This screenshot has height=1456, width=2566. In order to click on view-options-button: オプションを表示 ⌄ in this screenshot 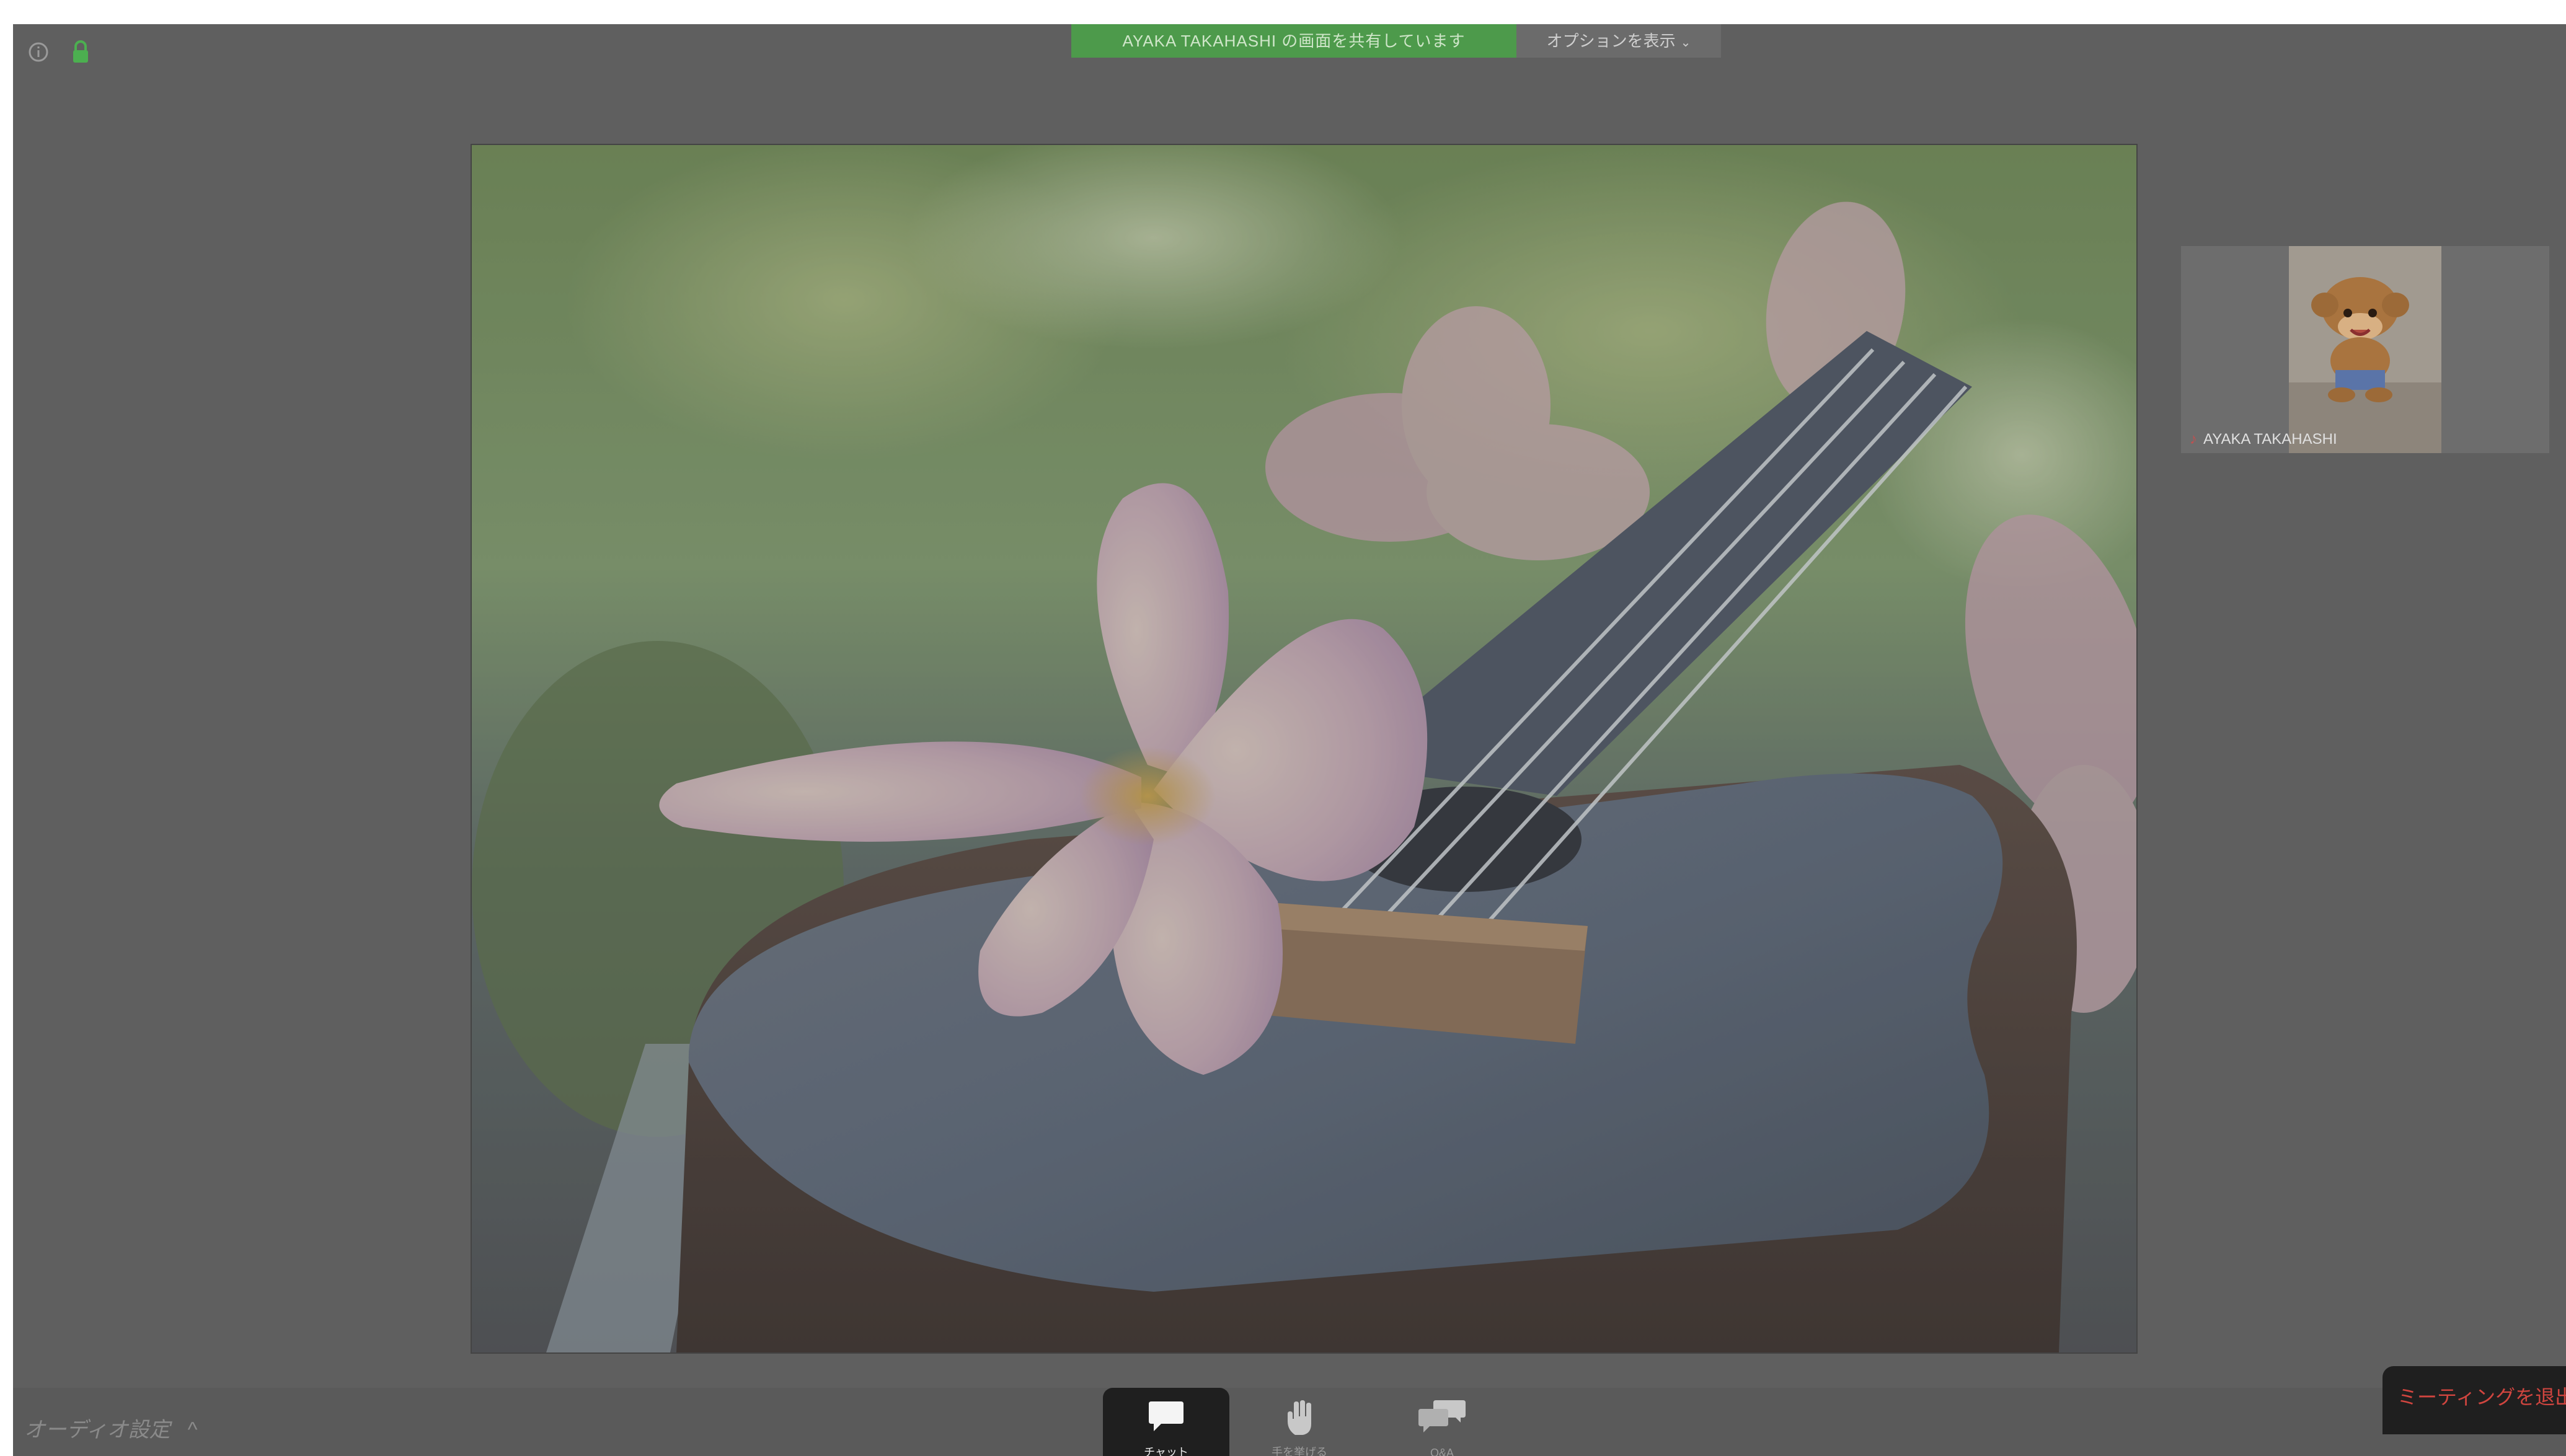, I will do `click(1619, 41)`.